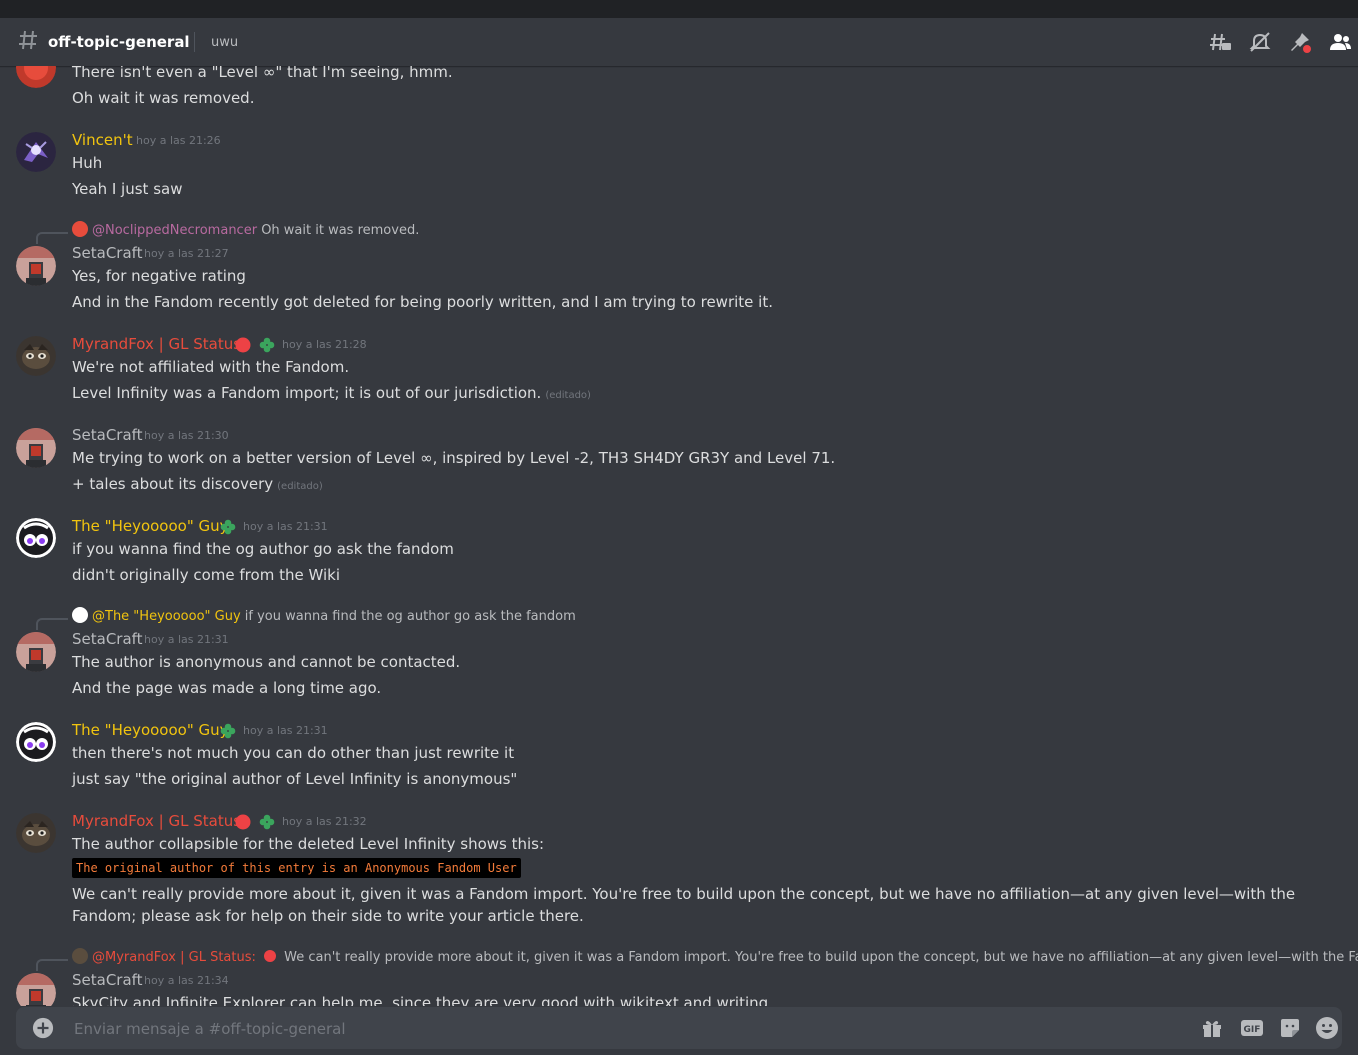 Image resolution: width=1358 pixels, height=1055 pixels. Describe the element at coordinates (178, 140) in the screenshot. I see `timestamp: hoy a las 21:26` at that location.